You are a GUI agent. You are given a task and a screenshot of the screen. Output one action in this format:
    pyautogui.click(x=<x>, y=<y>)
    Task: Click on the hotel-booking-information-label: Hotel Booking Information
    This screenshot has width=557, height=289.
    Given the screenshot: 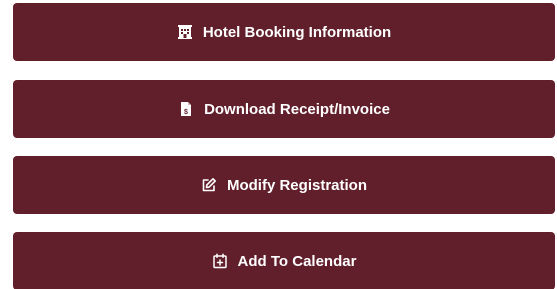 What is the action you would take?
    pyautogui.click(x=297, y=32)
    